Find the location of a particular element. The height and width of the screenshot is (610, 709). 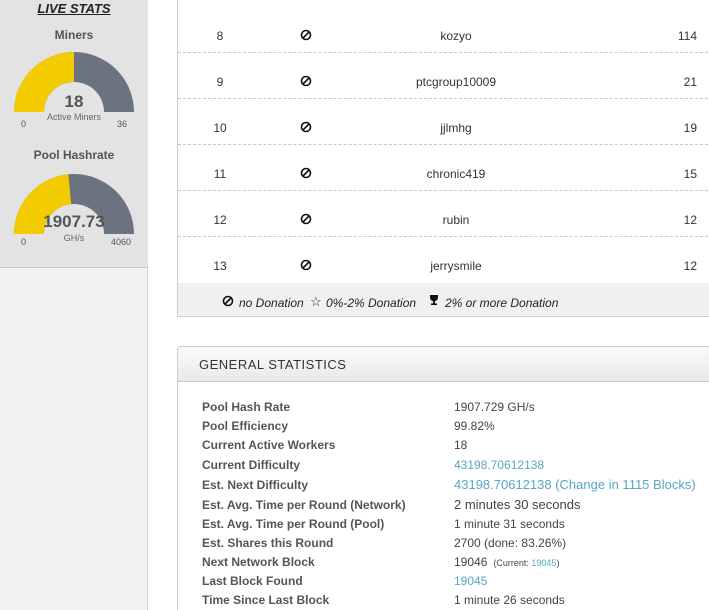

table-row: 11 chronic419 15 is located at coordinates (443, 168).